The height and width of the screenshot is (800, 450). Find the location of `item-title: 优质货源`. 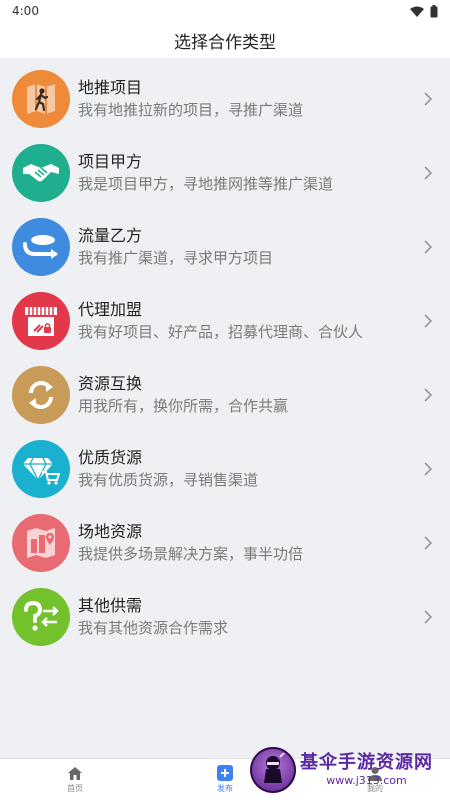

item-title: 优质货源 is located at coordinates (110, 457).